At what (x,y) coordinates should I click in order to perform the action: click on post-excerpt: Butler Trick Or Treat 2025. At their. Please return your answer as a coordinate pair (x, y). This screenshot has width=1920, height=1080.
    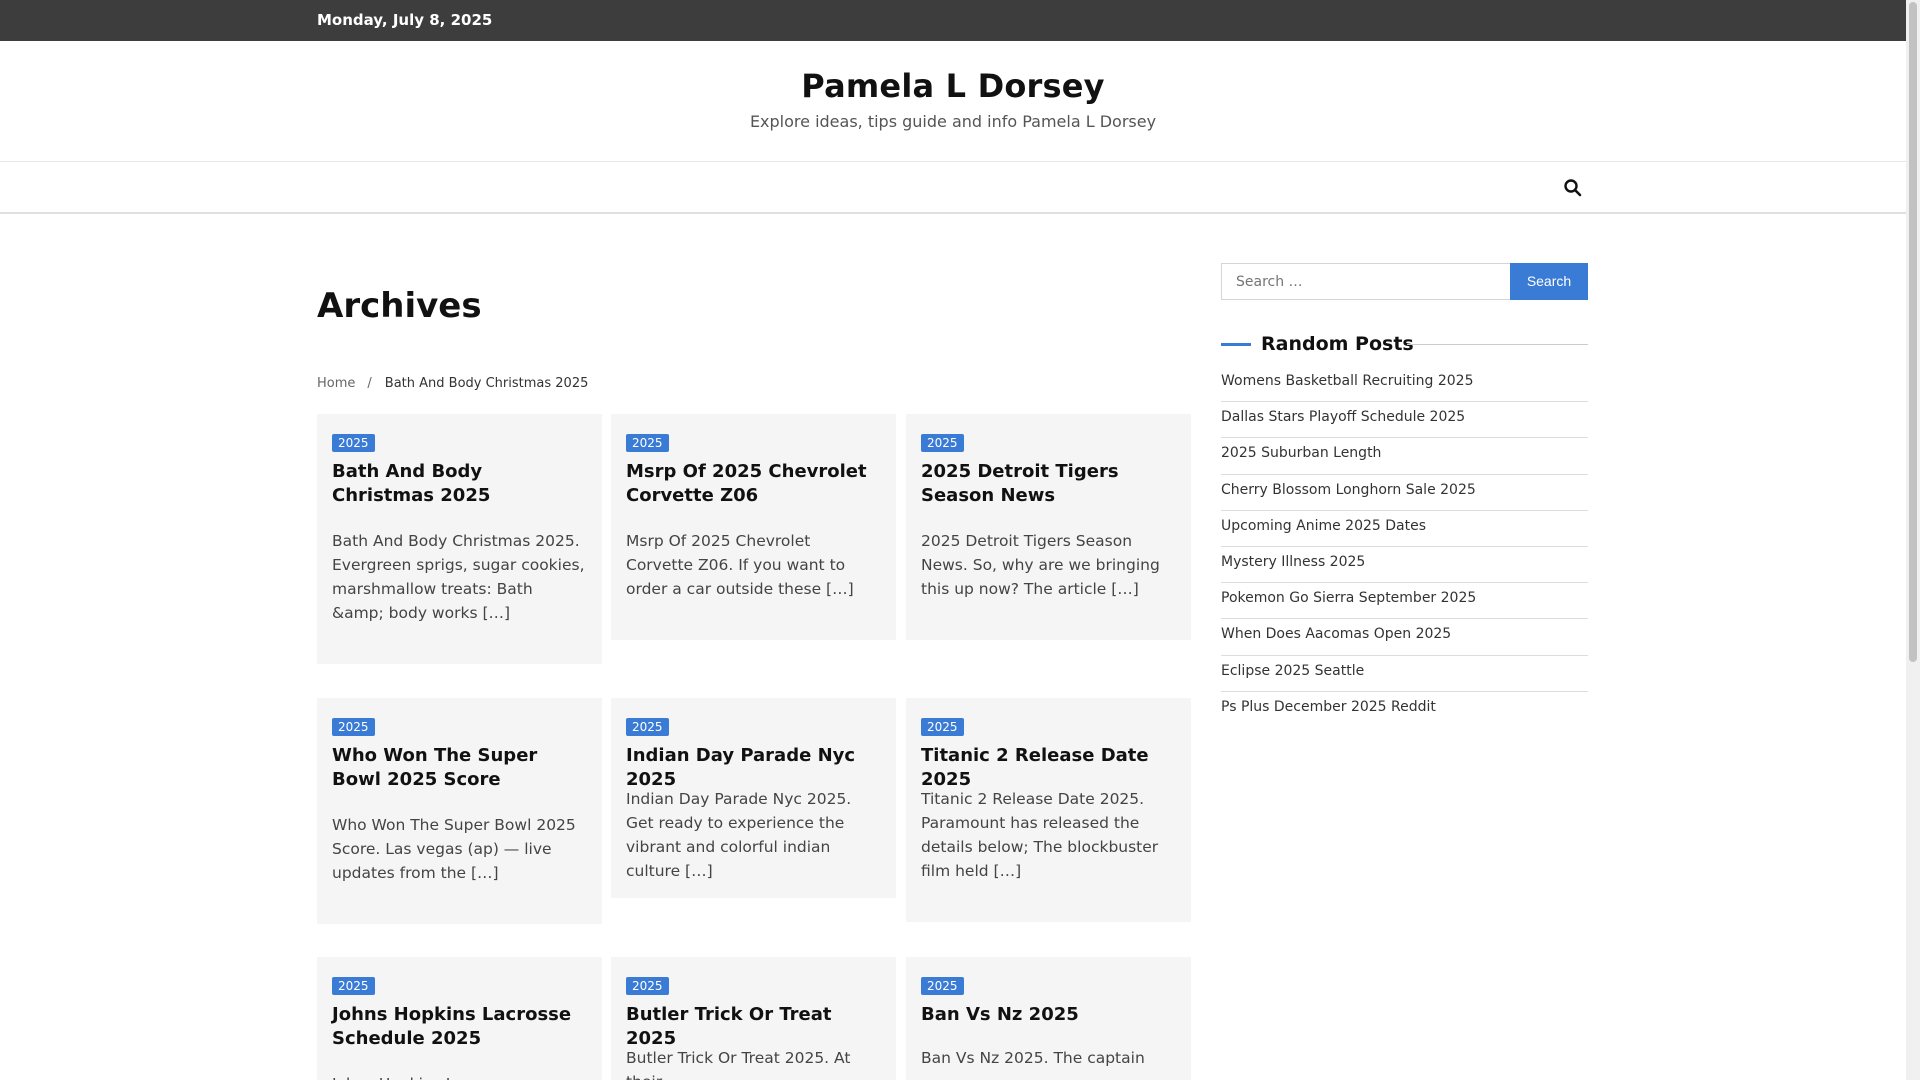
    Looking at the image, I should click on (738, 1064).